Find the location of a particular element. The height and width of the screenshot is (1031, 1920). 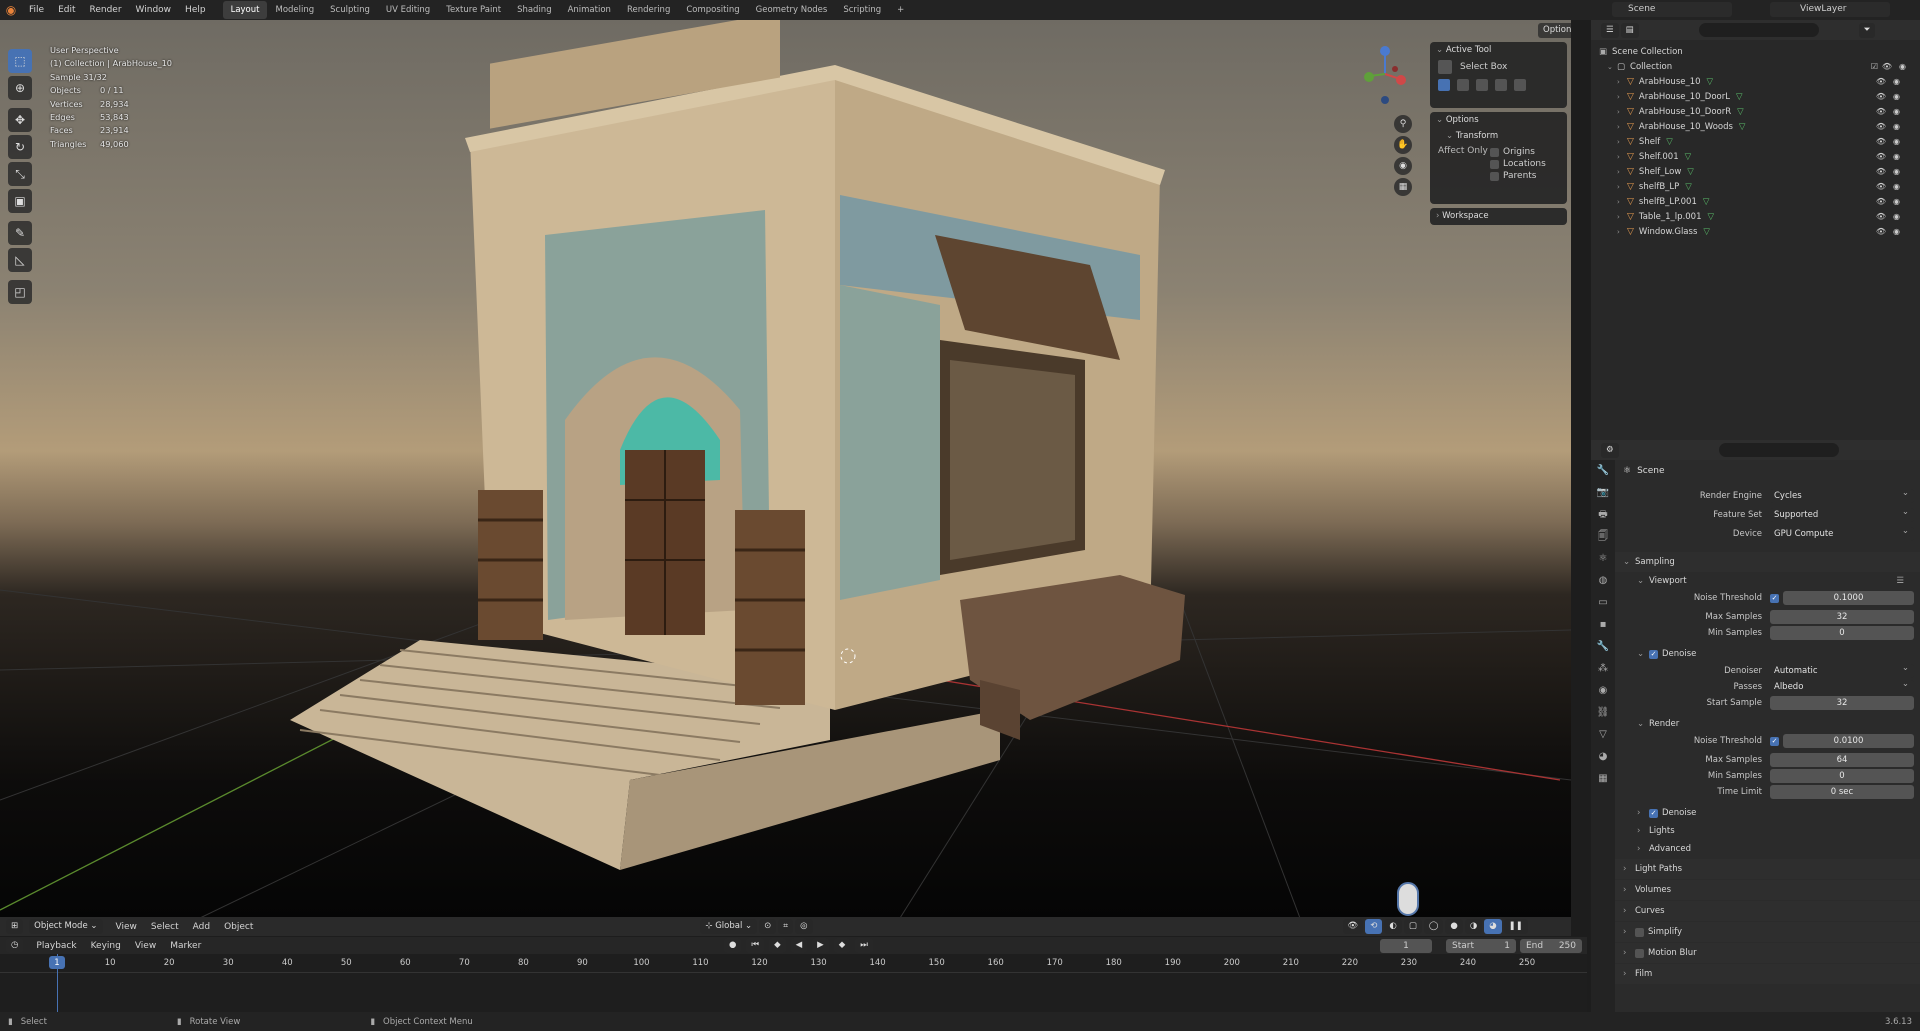

properties-editor-icon: ⚙ is located at coordinates (1610, 450).